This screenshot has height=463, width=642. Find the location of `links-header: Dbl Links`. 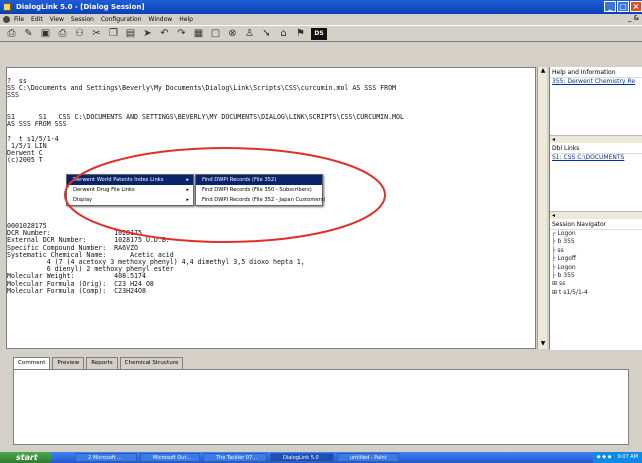

links-header: Dbl Links is located at coordinates (596, 148).